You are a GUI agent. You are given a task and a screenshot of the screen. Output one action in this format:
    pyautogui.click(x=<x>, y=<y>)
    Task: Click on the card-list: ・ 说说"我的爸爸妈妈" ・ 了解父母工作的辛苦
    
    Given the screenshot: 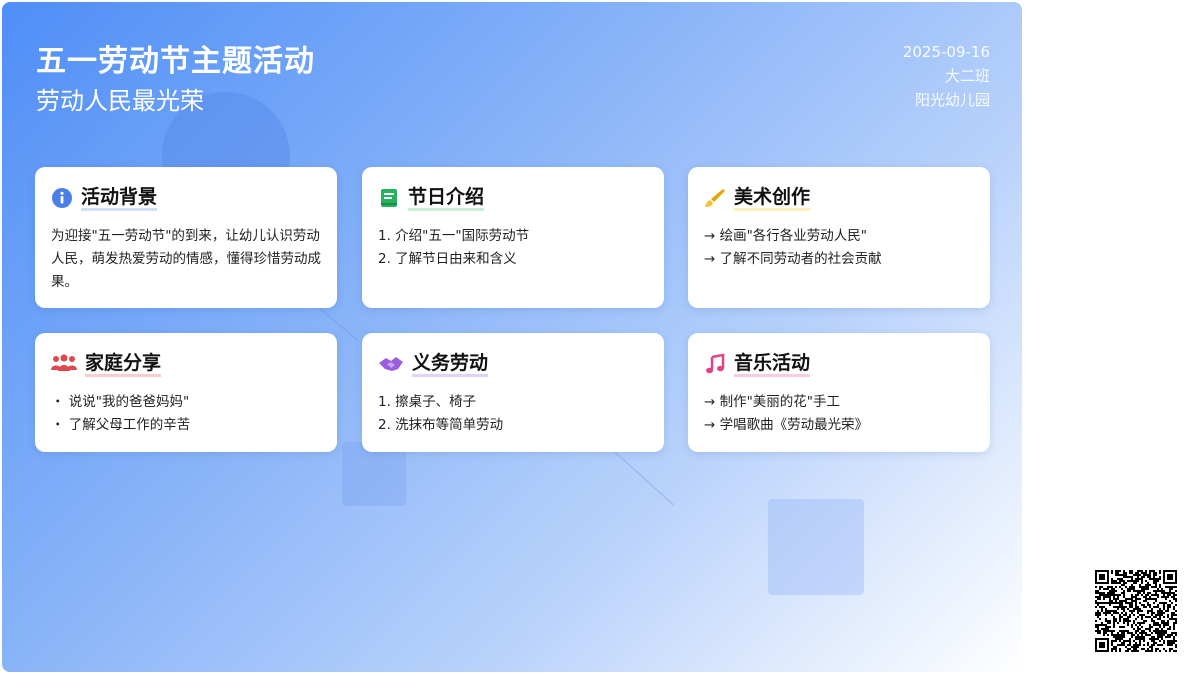 What is the action you would take?
    pyautogui.click(x=186, y=414)
    